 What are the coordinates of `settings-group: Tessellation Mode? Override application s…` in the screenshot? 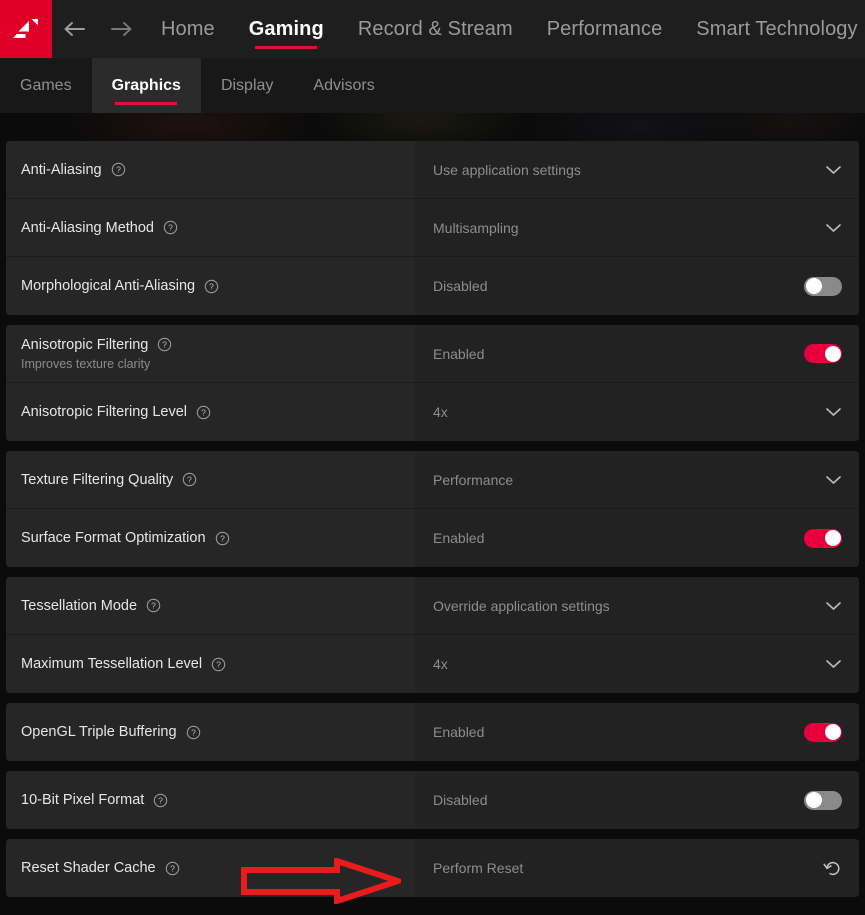 It's located at (432, 635).